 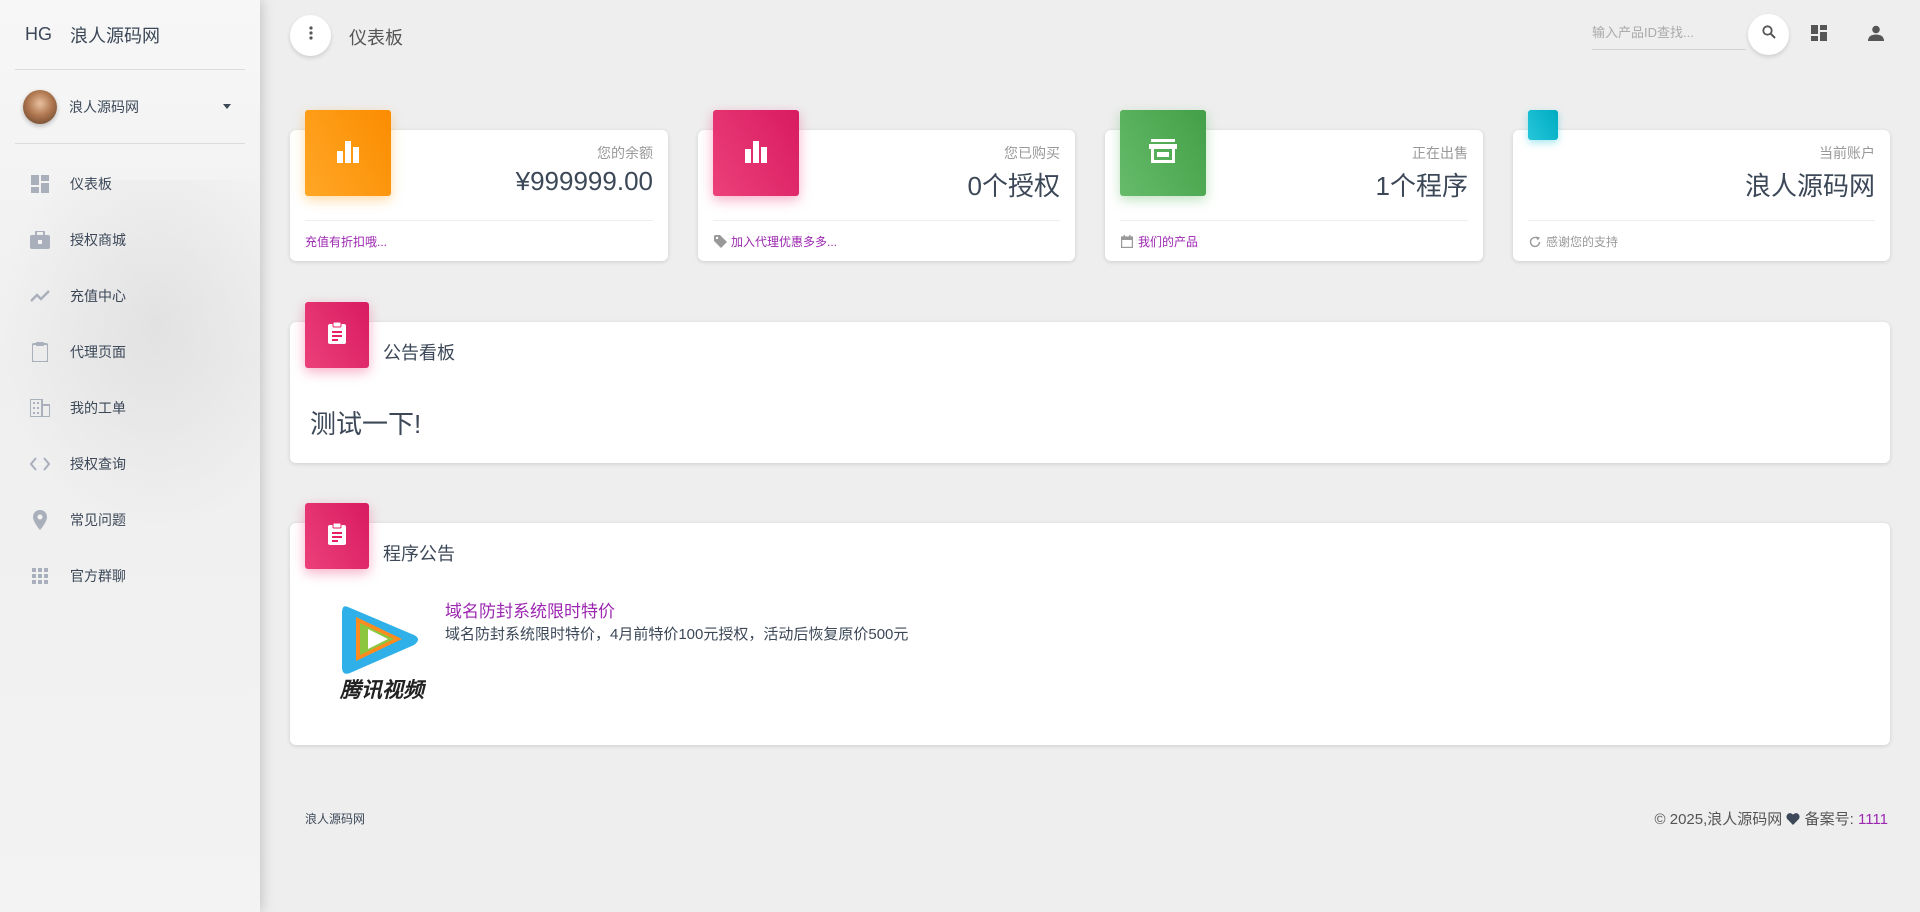 What do you see at coordinates (335, 818) in the screenshot?
I see `footer-brand-link: 浪人源码网` at bounding box center [335, 818].